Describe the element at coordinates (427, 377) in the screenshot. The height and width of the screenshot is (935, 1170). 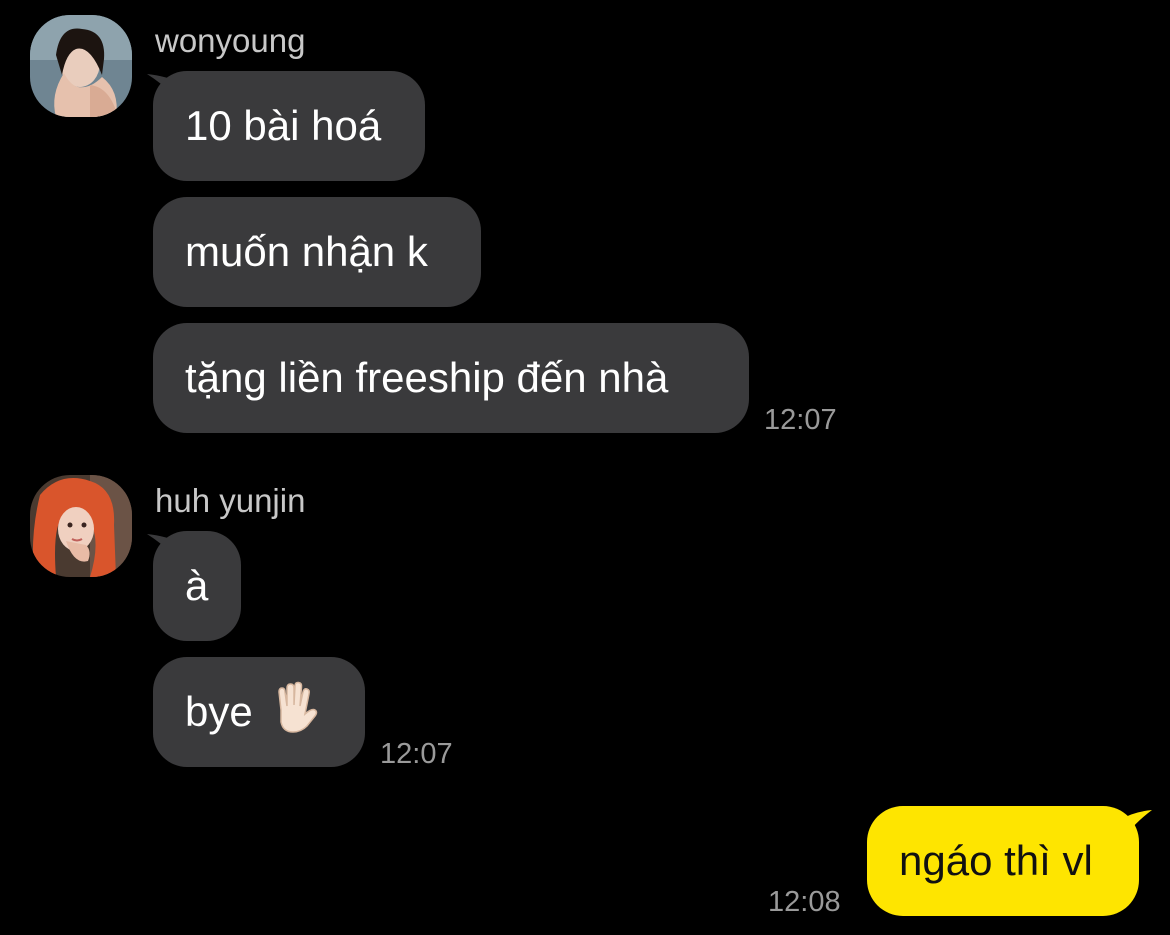
I see `message-text: tặng liền freeship đến nhà` at that location.